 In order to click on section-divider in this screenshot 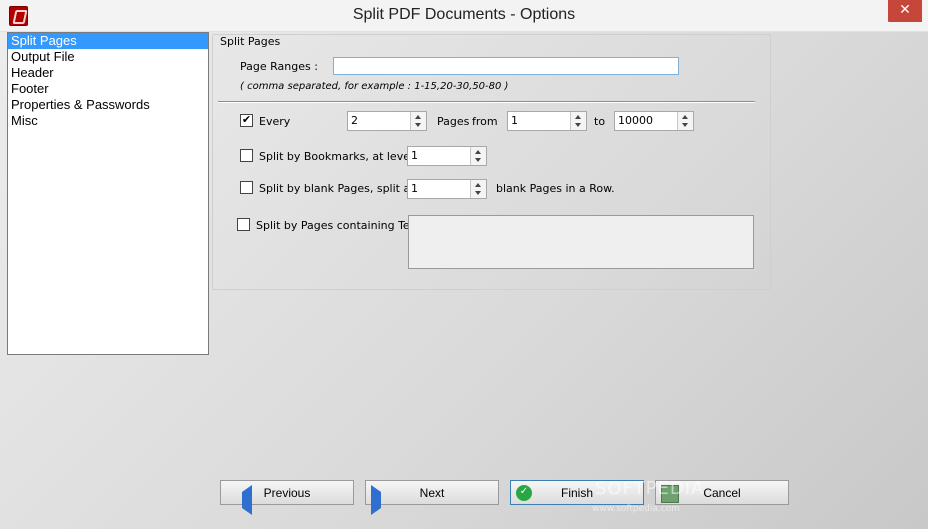, I will do `click(486, 102)`.